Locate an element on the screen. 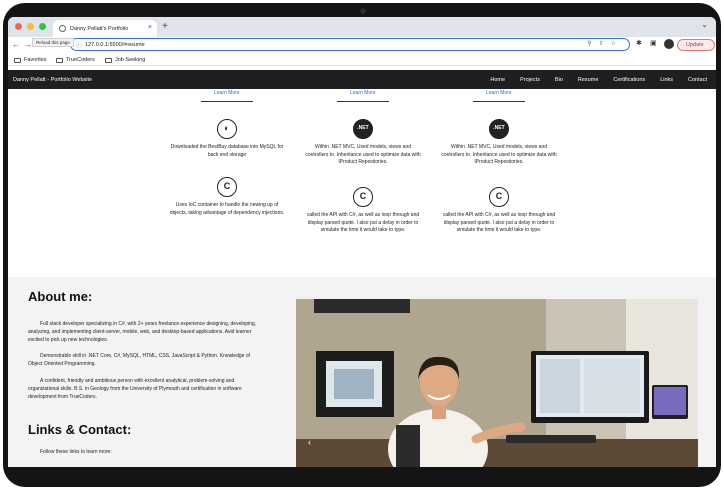  omnibox-actions: ⚲⇧☆ is located at coordinates (605, 43).